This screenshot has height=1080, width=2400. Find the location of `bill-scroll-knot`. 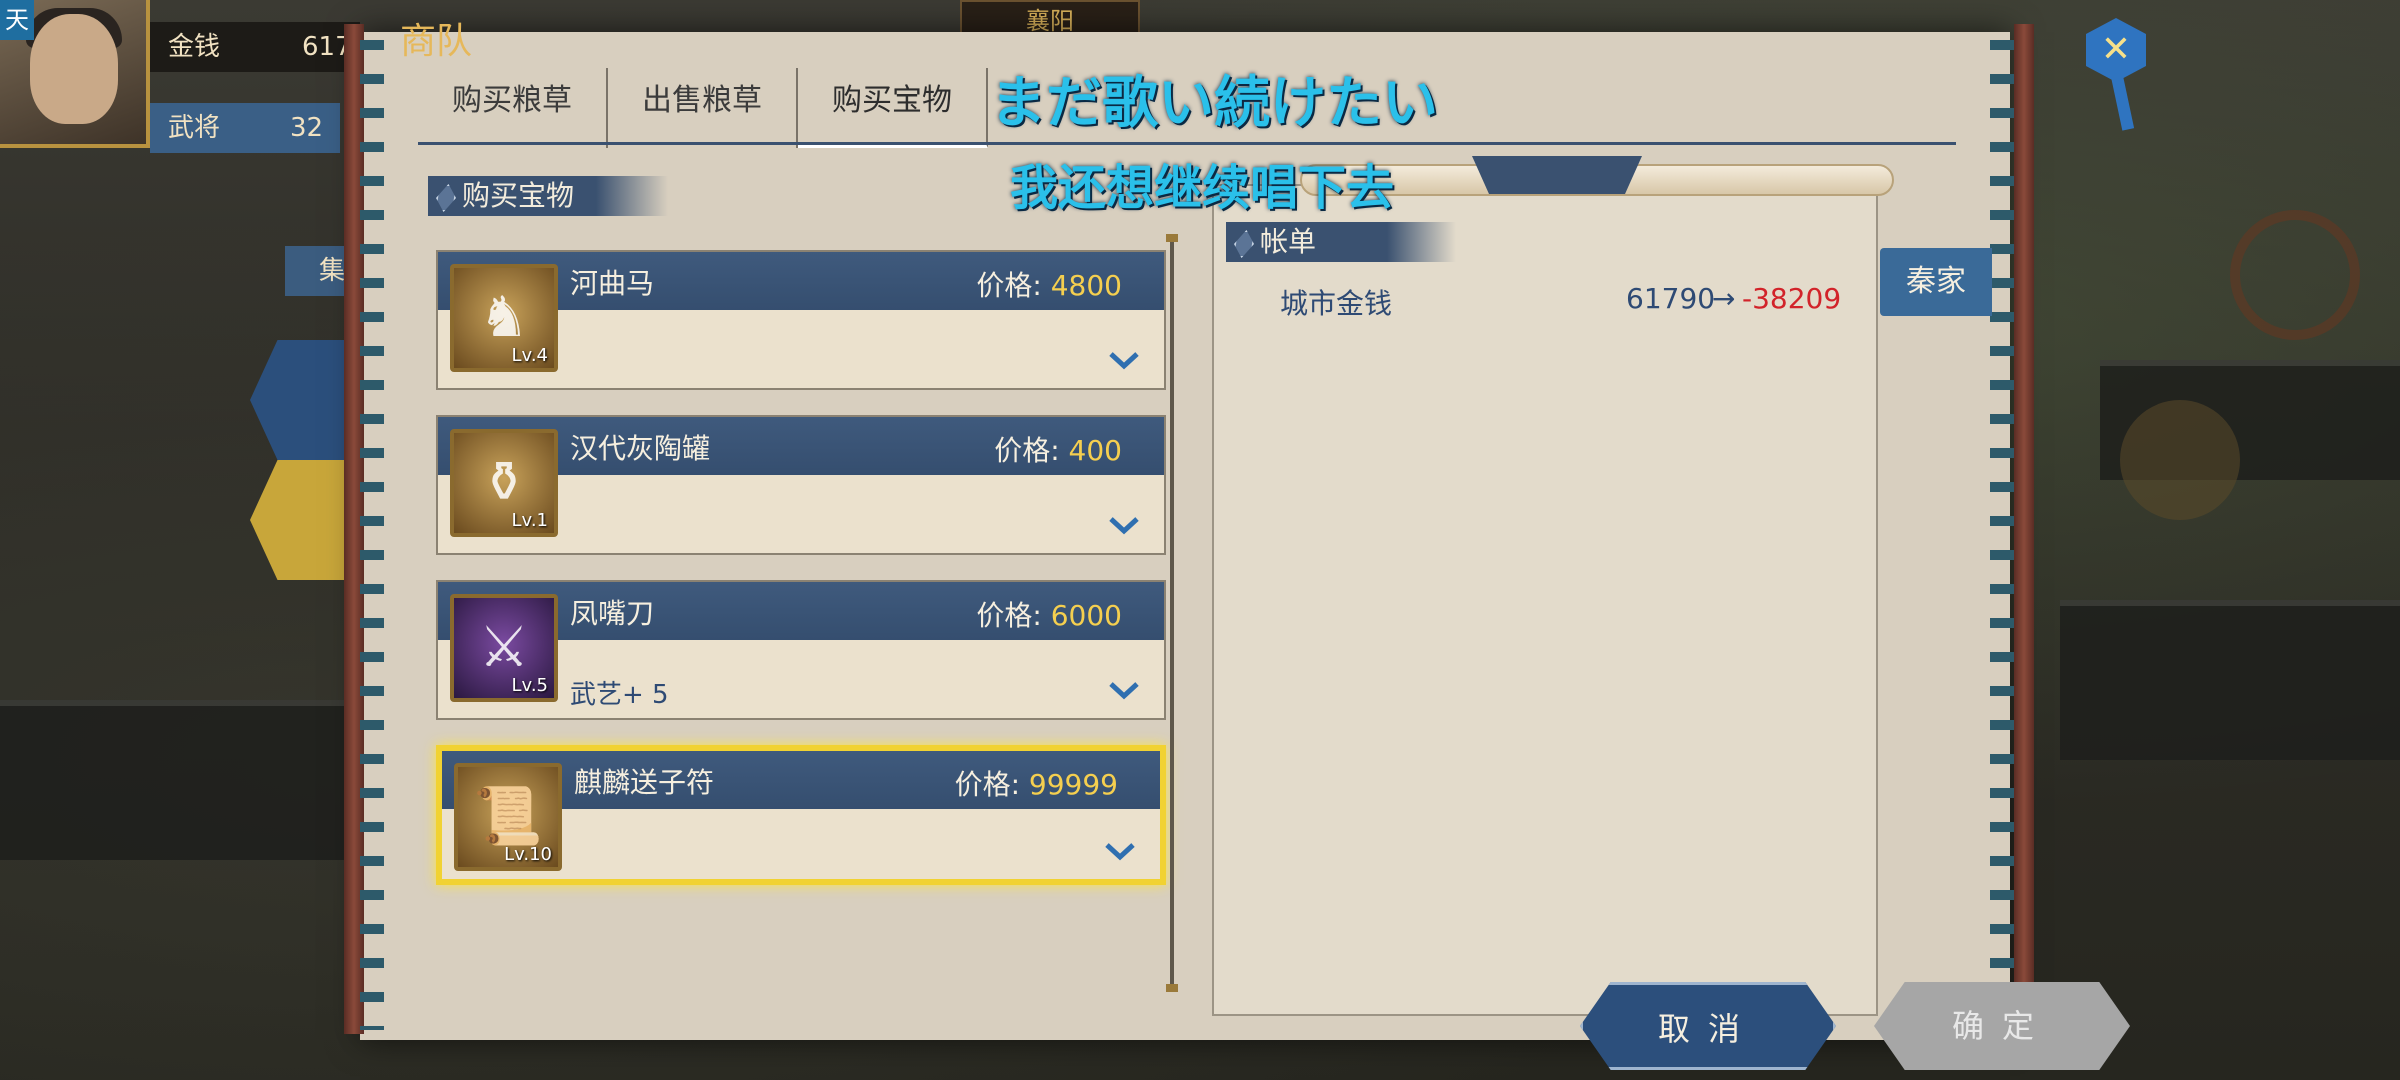

bill-scroll-knot is located at coordinates (1557, 175).